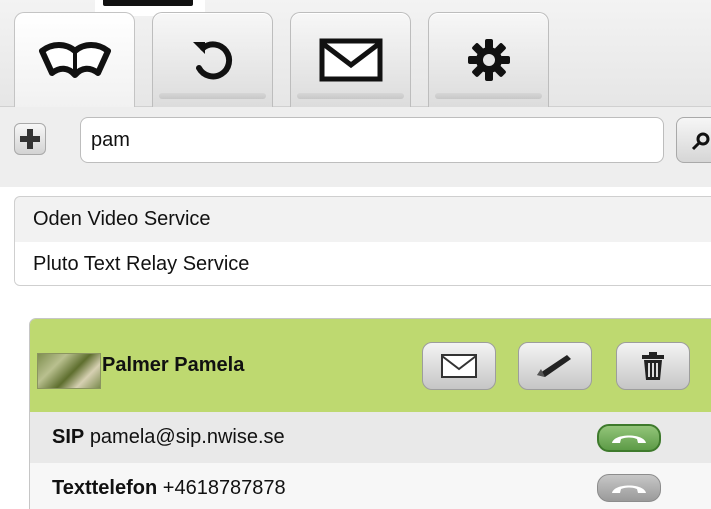 This screenshot has width=711, height=509. Describe the element at coordinates (105, 488) in the screenshot. I see `number-type-label: Texttelefon` at that location.